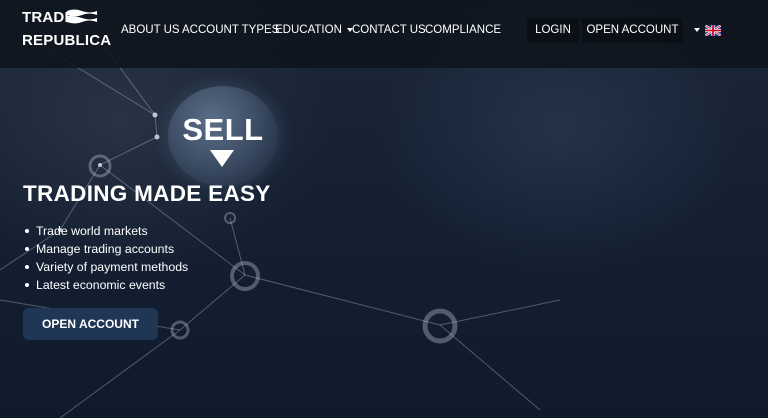 This screenshot has height=418, width=768. Describe the element at coordinates (222, 158) in the screenshot. I see `arrow-down-icon` at that location.